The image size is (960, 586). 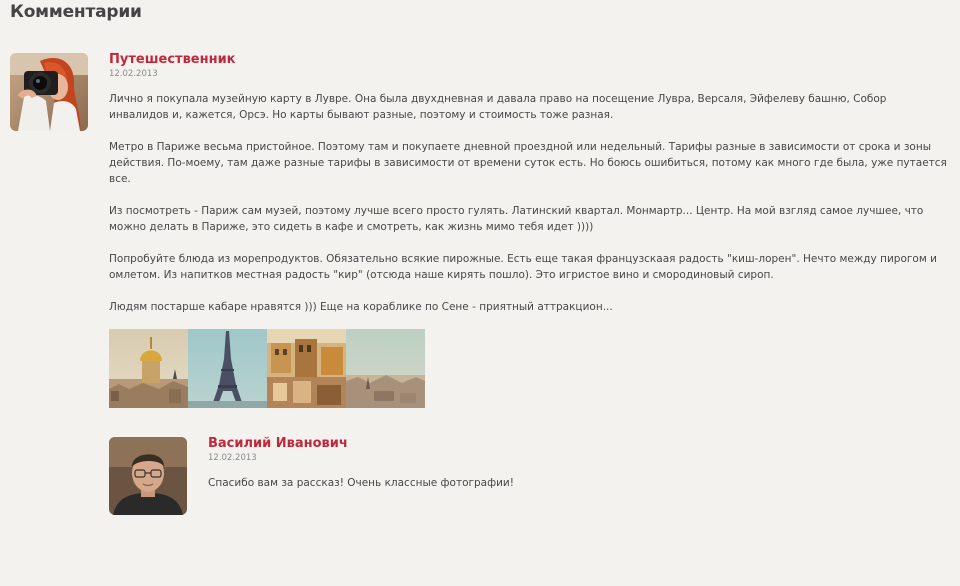 I want to click on comment-author-link: Василий Иванович, so click(x=568, y=444).